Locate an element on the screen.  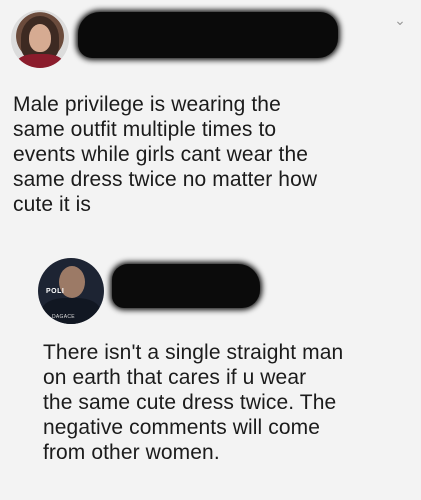
avatar-tag: POLI is located at coordinates (55, 291).